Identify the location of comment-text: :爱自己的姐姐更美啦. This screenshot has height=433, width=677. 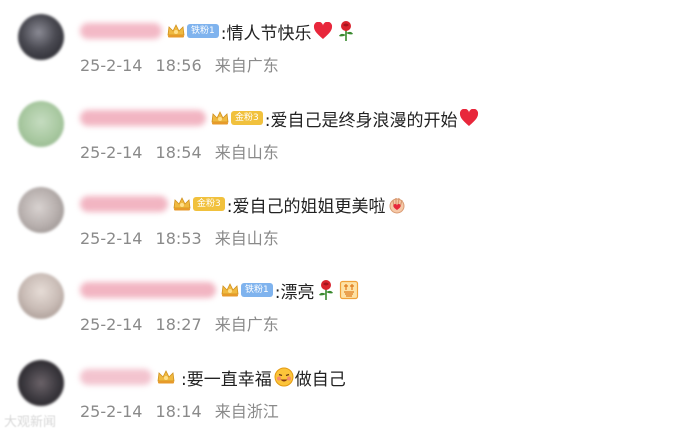
(318, 204).